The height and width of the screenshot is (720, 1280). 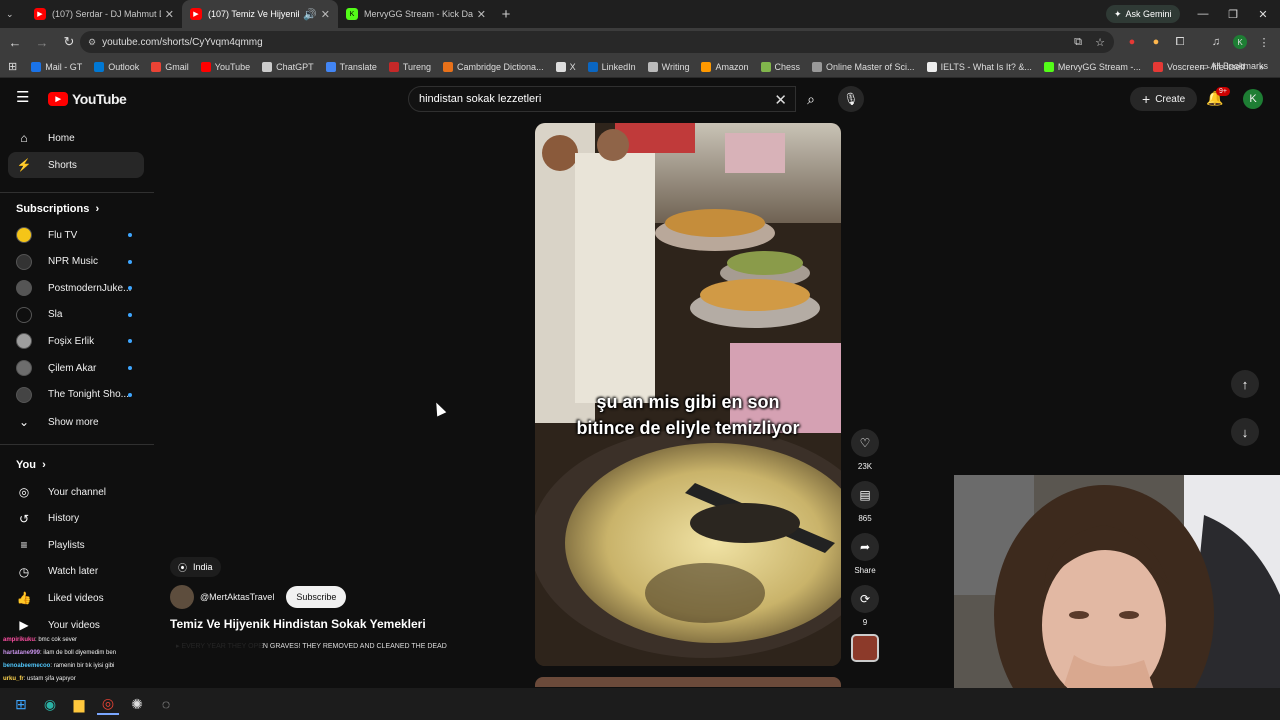 What do you see at coordinates (57, 209) in the screenshot?
I see `subscriptions-heading: Subscriptions ›` at bounding box center [57, 209].